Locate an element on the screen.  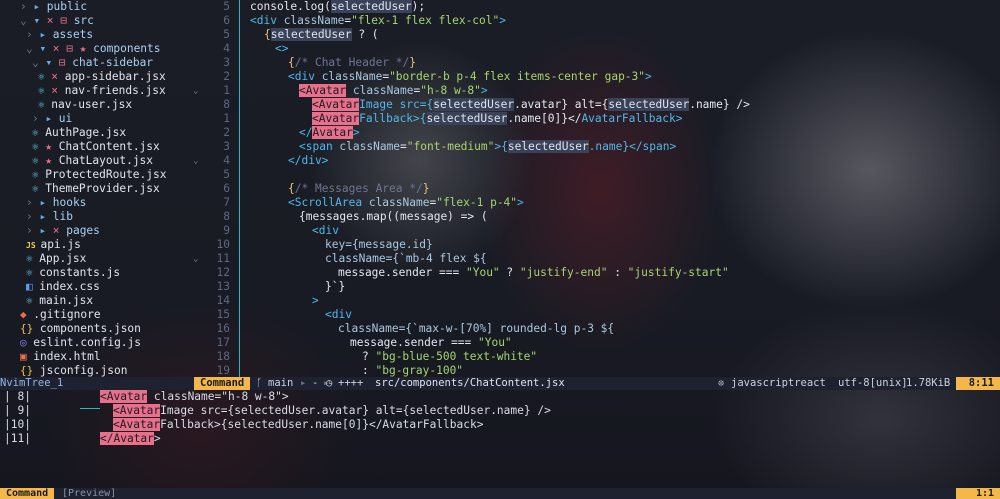
tree-item-label: eslint.config.js is located at coordinates (87, 342).